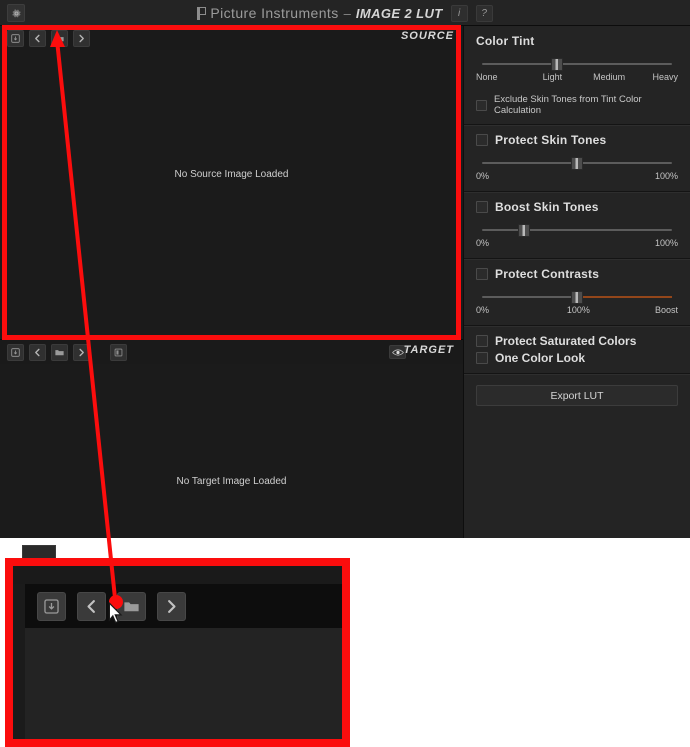  What do you see at coordinates (665, 77) in the screenshot?
I see `color-tint-scale-heavy: Heavy` at bounding box center [665, 77].